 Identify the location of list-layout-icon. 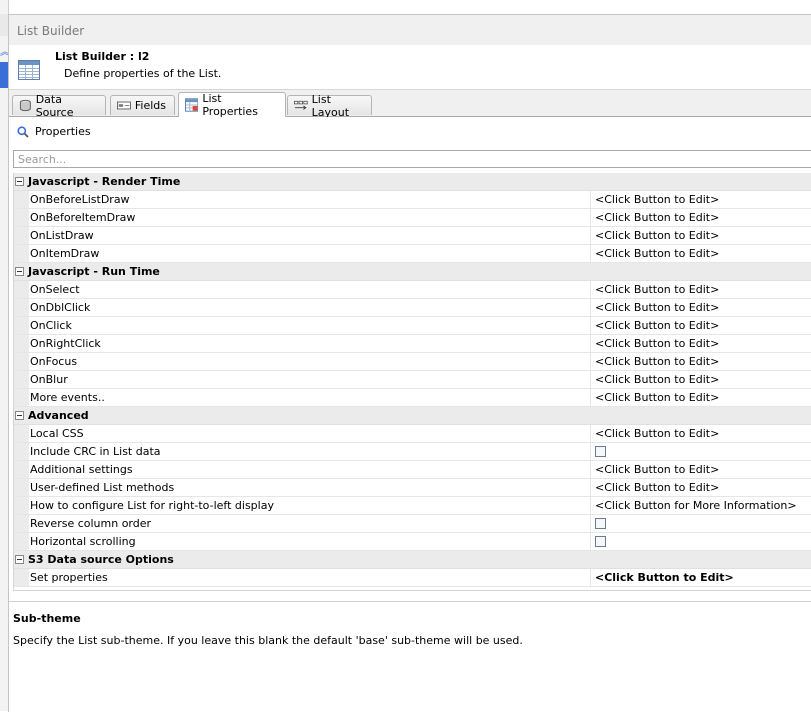
(301, 105).